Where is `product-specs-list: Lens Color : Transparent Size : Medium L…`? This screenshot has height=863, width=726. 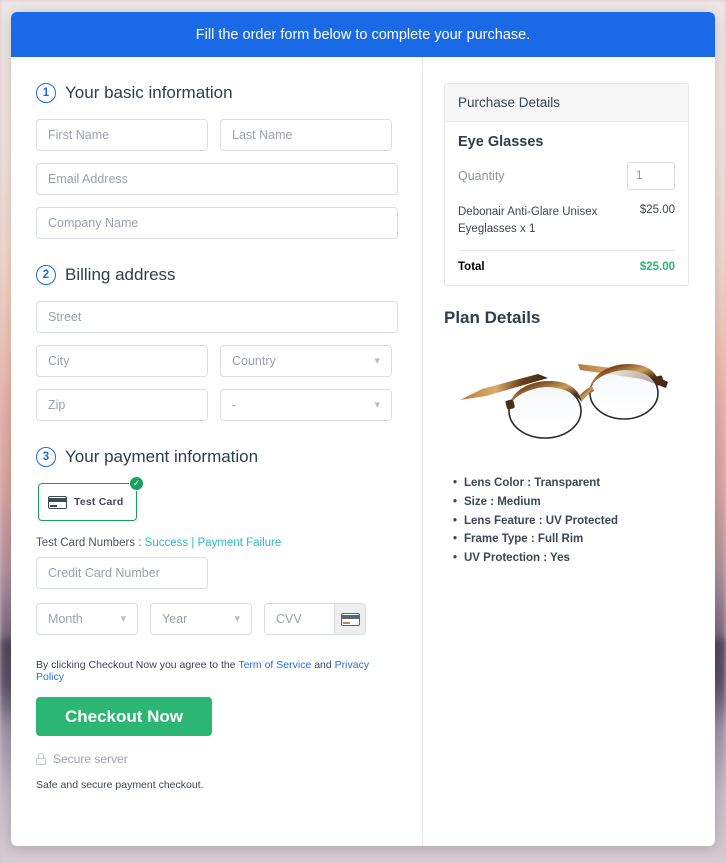 product-specs-list: Lens Color : Transparent Size : Medium L… is located at coordinates (566, 520).